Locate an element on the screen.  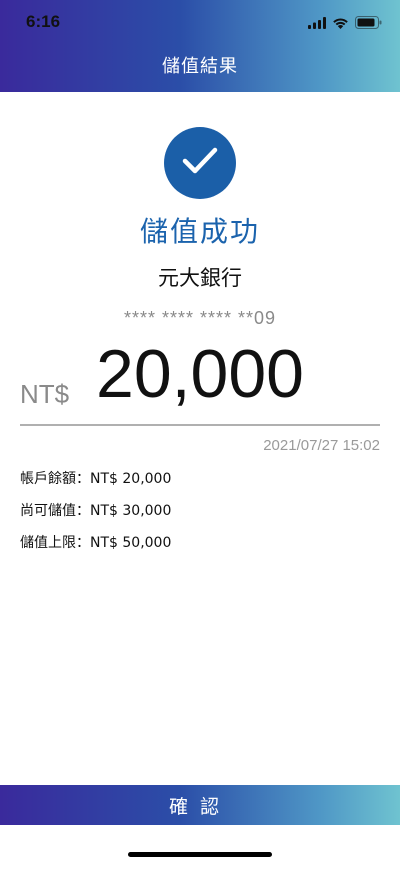
detail-row-balance: 帳戶餘額：NT$ 20,000 is located at coordinates (95, 485).